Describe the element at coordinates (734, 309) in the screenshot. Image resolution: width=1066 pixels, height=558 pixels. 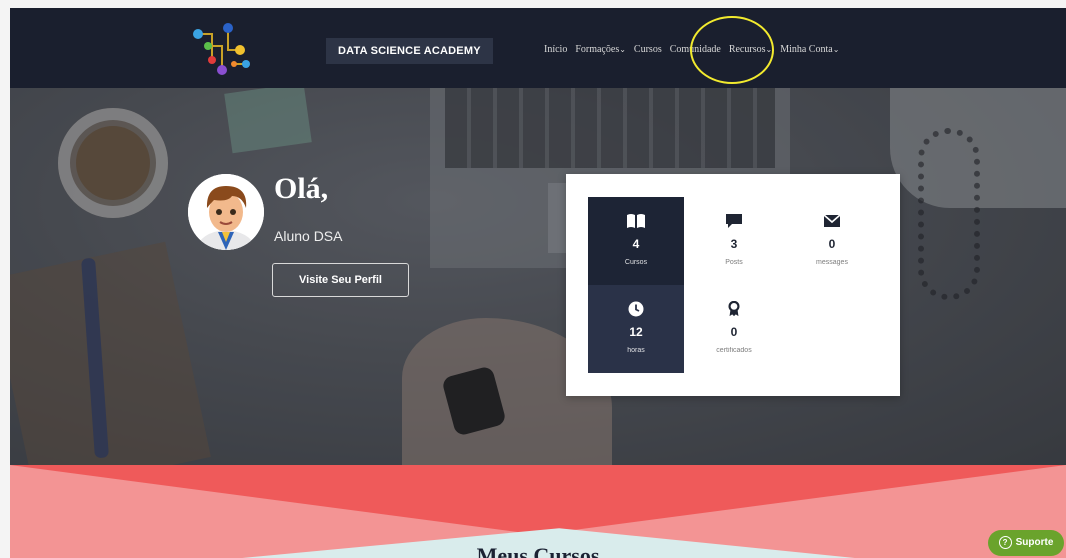
I see `award-icon` at that location.